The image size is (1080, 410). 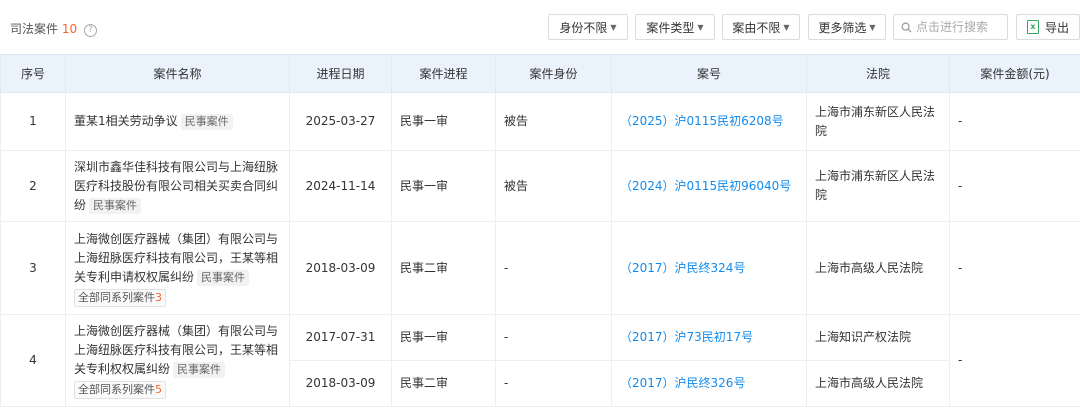 I want to click on export-button: x 导出, so click(x=1048, y=27).